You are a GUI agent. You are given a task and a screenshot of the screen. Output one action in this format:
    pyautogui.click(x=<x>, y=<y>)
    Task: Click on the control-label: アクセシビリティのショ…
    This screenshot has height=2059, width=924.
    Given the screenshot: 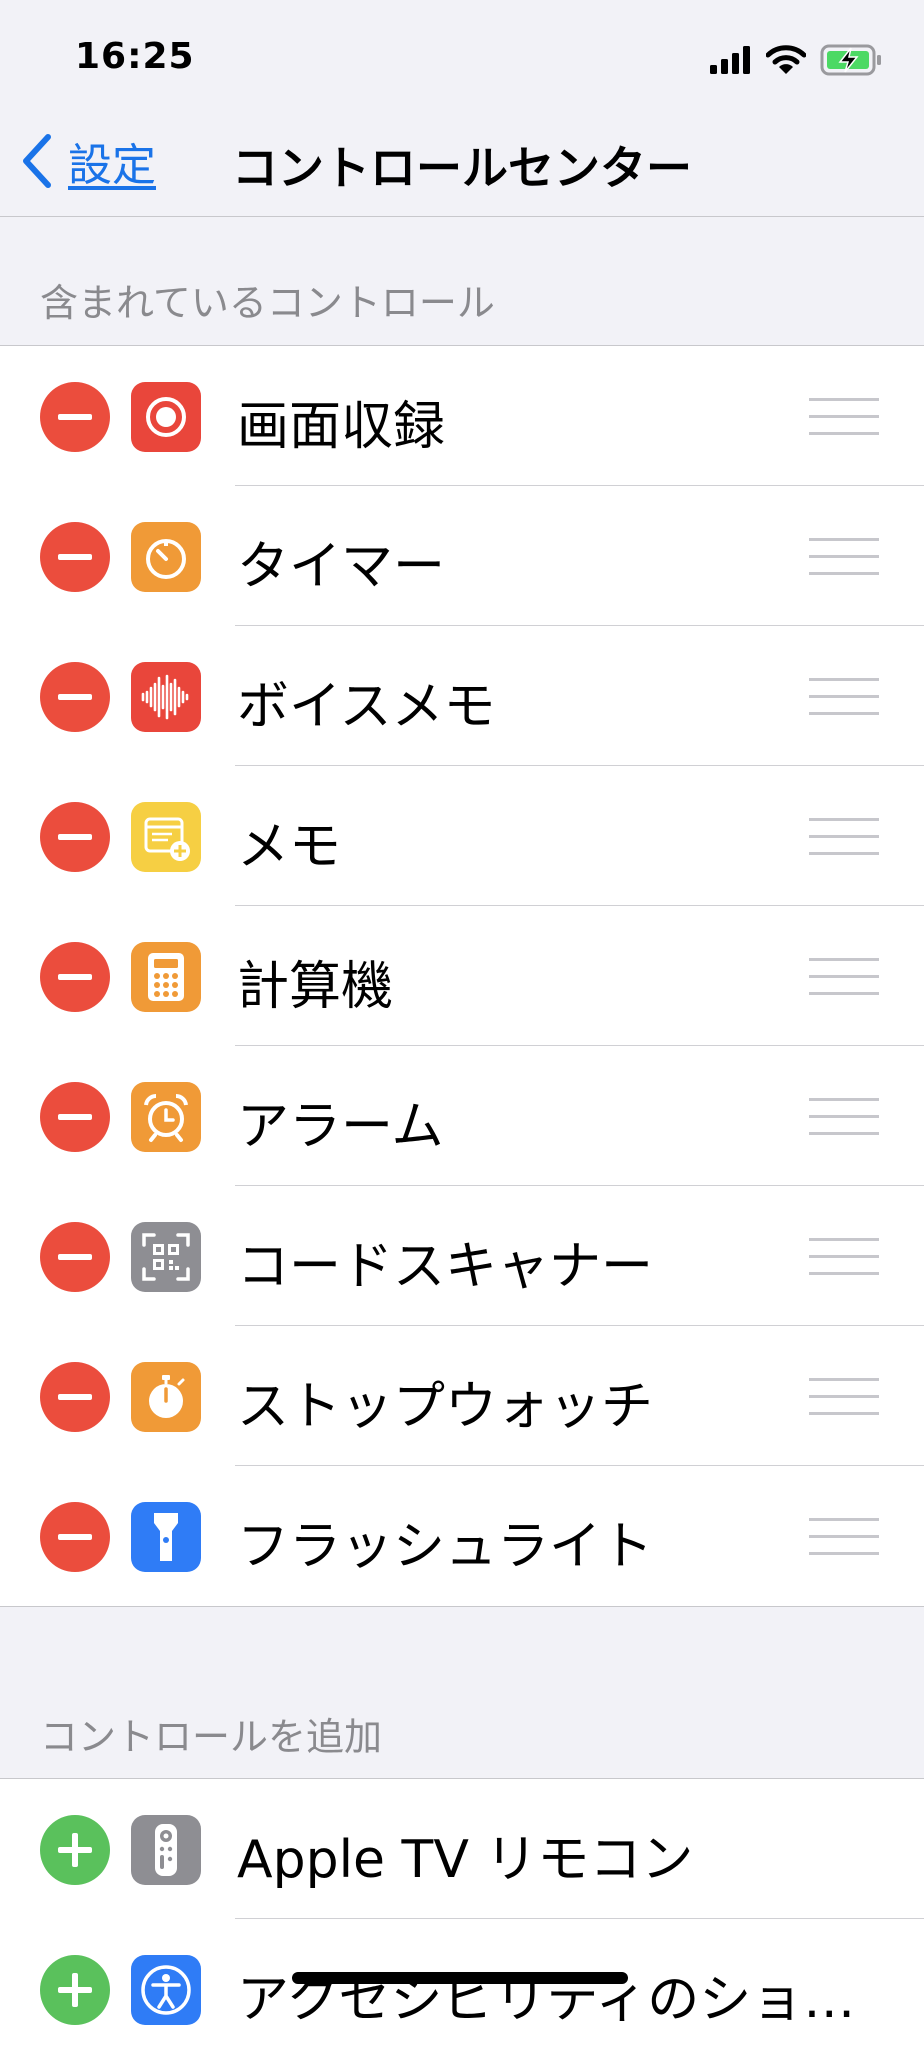 What is the action you would take?
    pyautogui.click(x=546, y=2000)
    